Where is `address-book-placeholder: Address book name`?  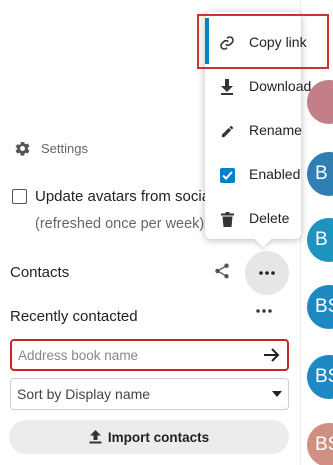 address-book-placeholder: Address book name is located at coordinates (78, 355).